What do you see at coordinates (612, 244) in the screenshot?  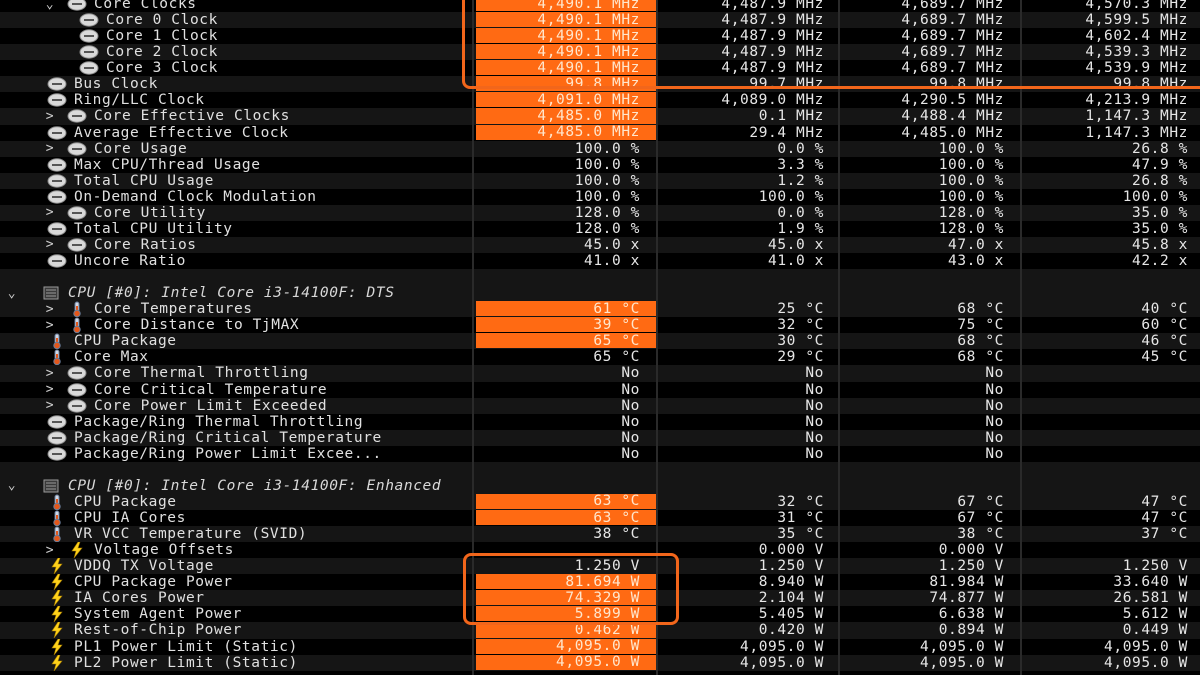 I see `current-value: 45.0 x` at bounding box center [612, 244].